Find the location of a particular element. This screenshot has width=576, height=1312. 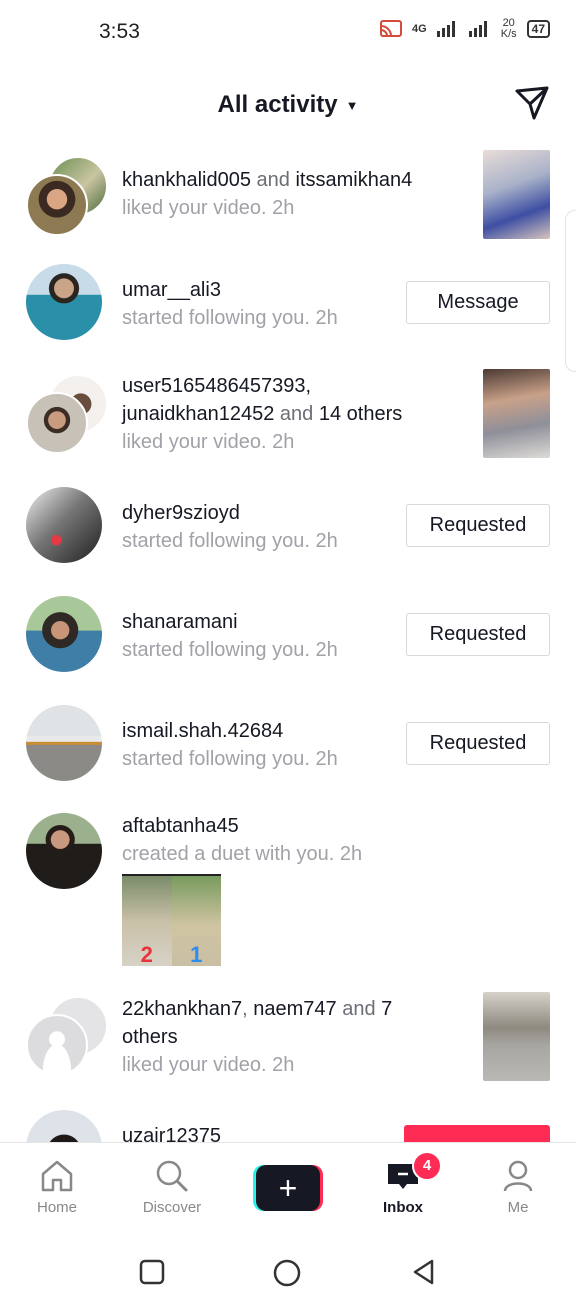

network-label: 4G is located at coordinates (419, 29).